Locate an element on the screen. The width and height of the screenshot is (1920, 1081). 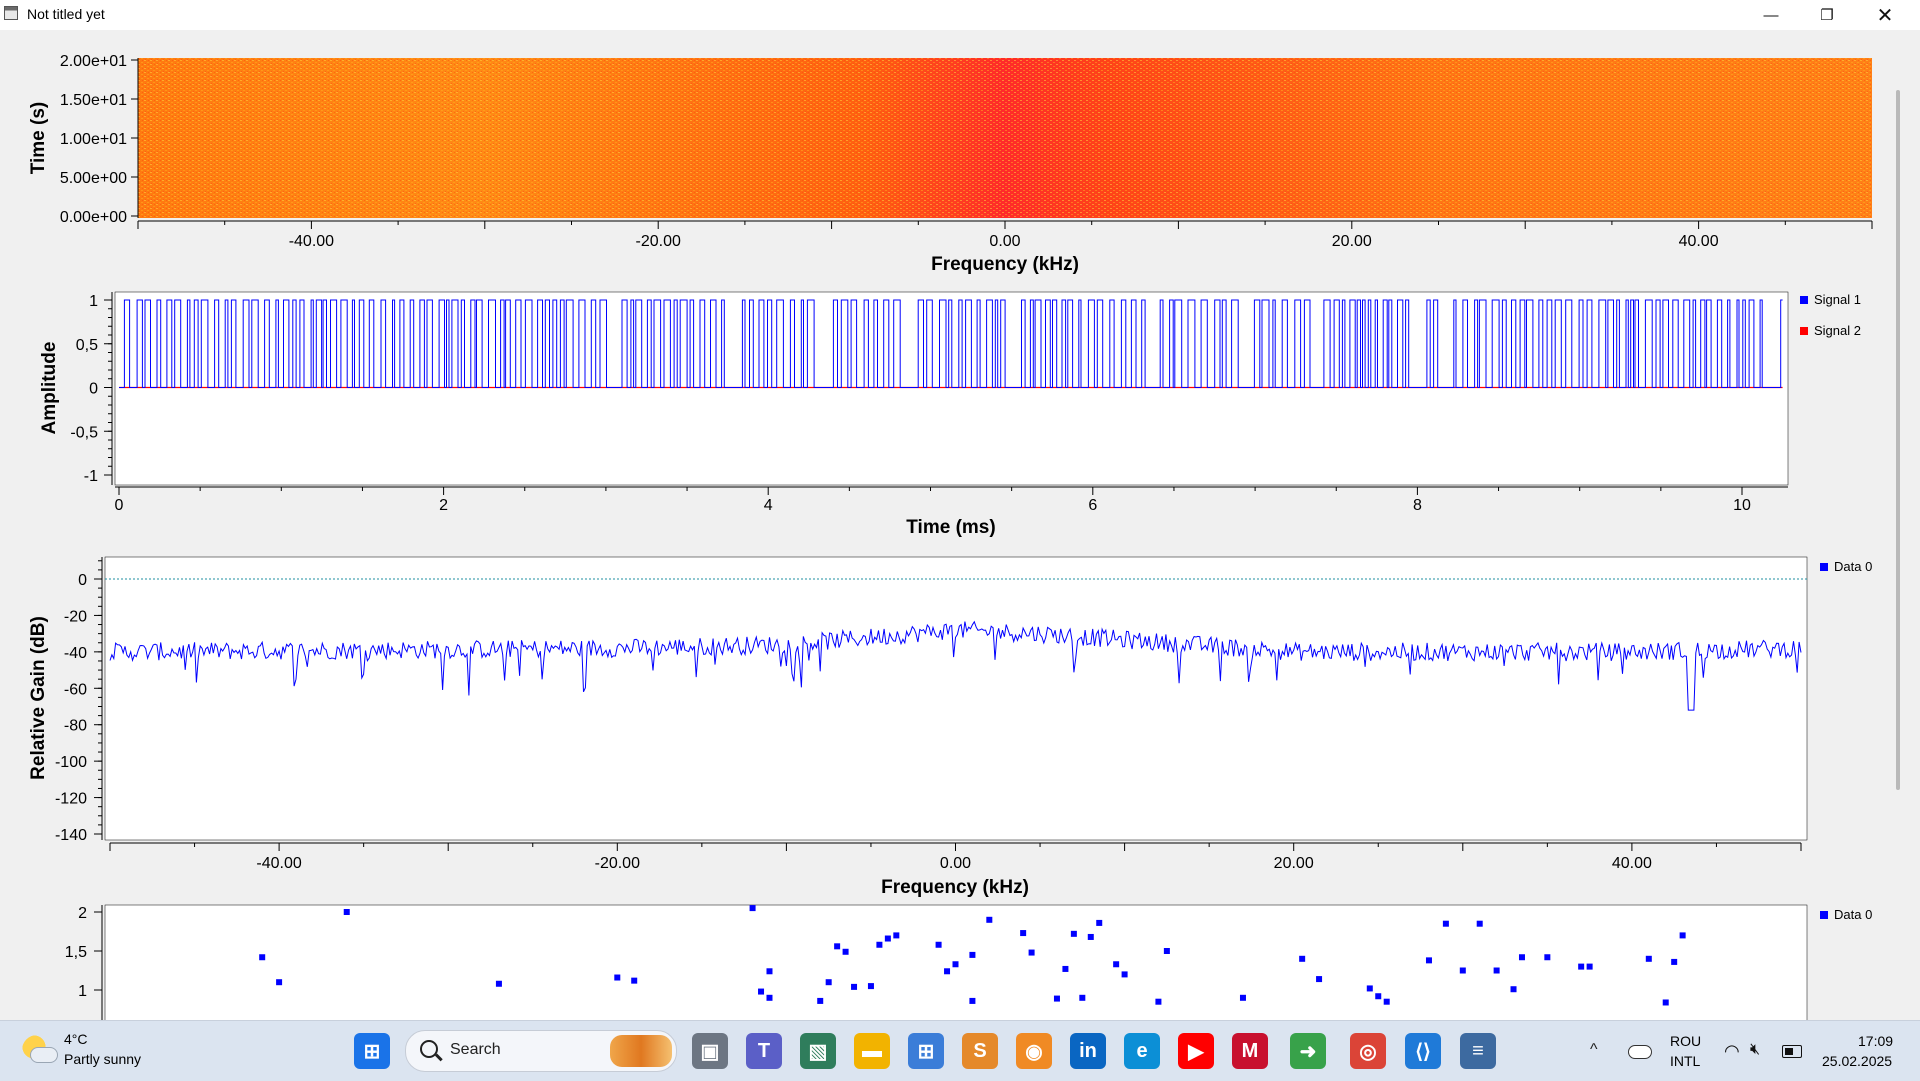
taskbar-file-explorer-icon: ▬ is located at coordinates (872, 1051).